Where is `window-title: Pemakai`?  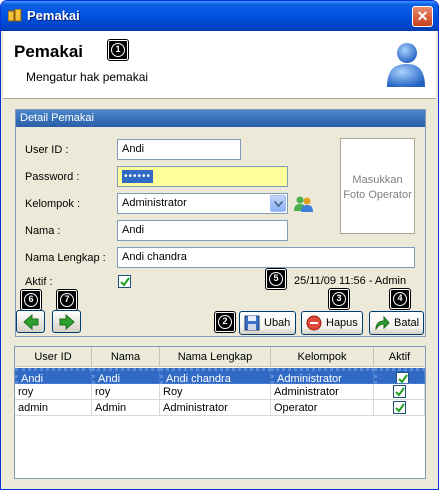
window-title: Pemakai is located at coordinates (53, 15).